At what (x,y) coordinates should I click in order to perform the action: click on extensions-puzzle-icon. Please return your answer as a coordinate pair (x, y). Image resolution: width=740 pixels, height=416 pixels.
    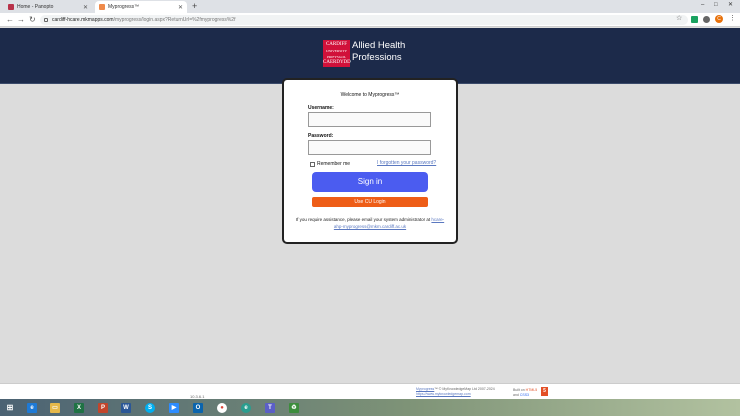
    Looking at the image, I should click on (706, 19).